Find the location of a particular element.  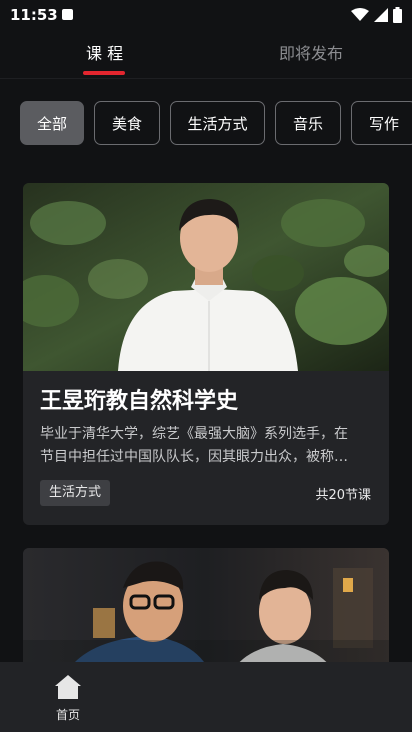

category-chip-music: 音乐 is located at coordinates (308, 123).